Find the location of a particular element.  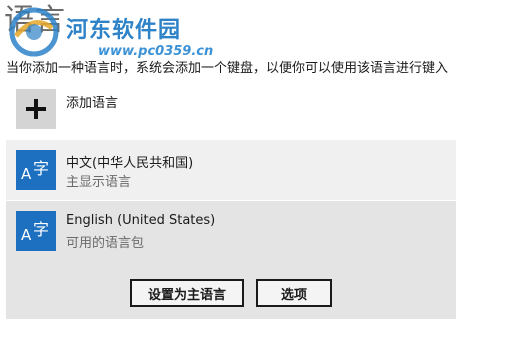

plus-icon is located at coordinates (36, 109).